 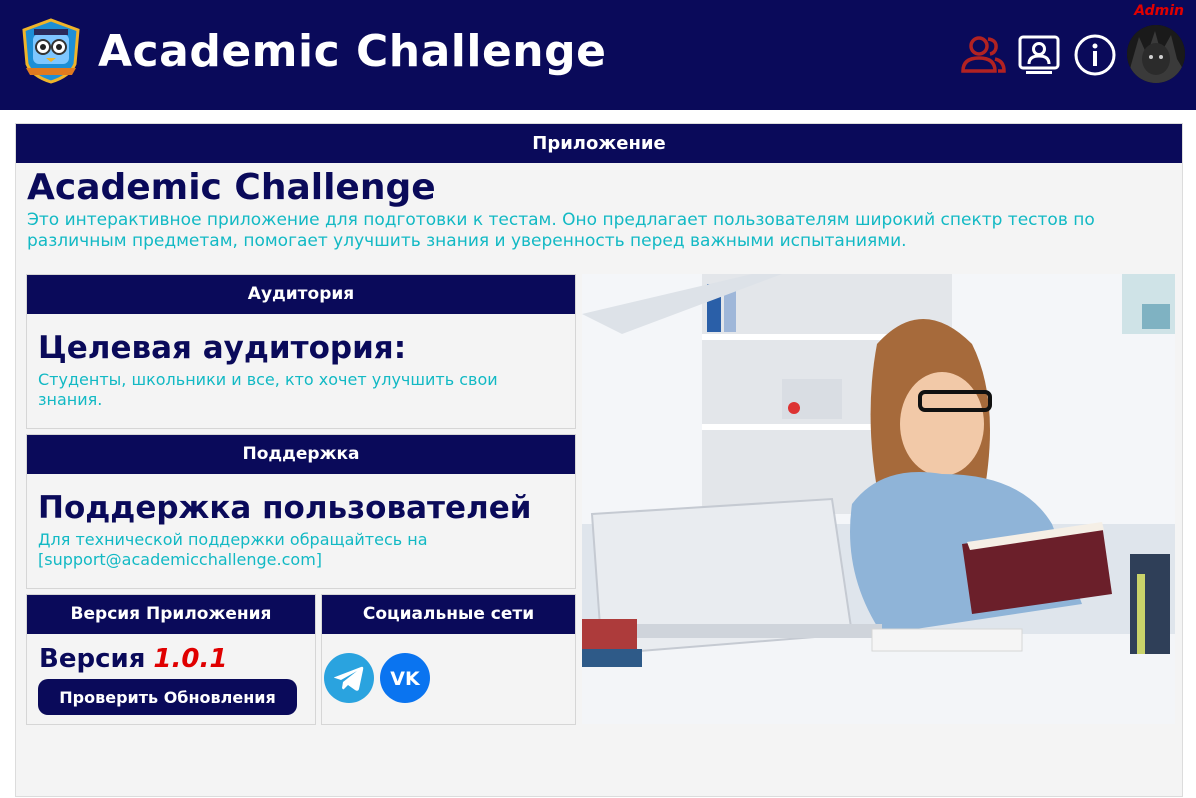 What do you see at coordinates (599, 143) in the screenshot?
I see `card-header: Приложение` at bounding box center [599, 143].